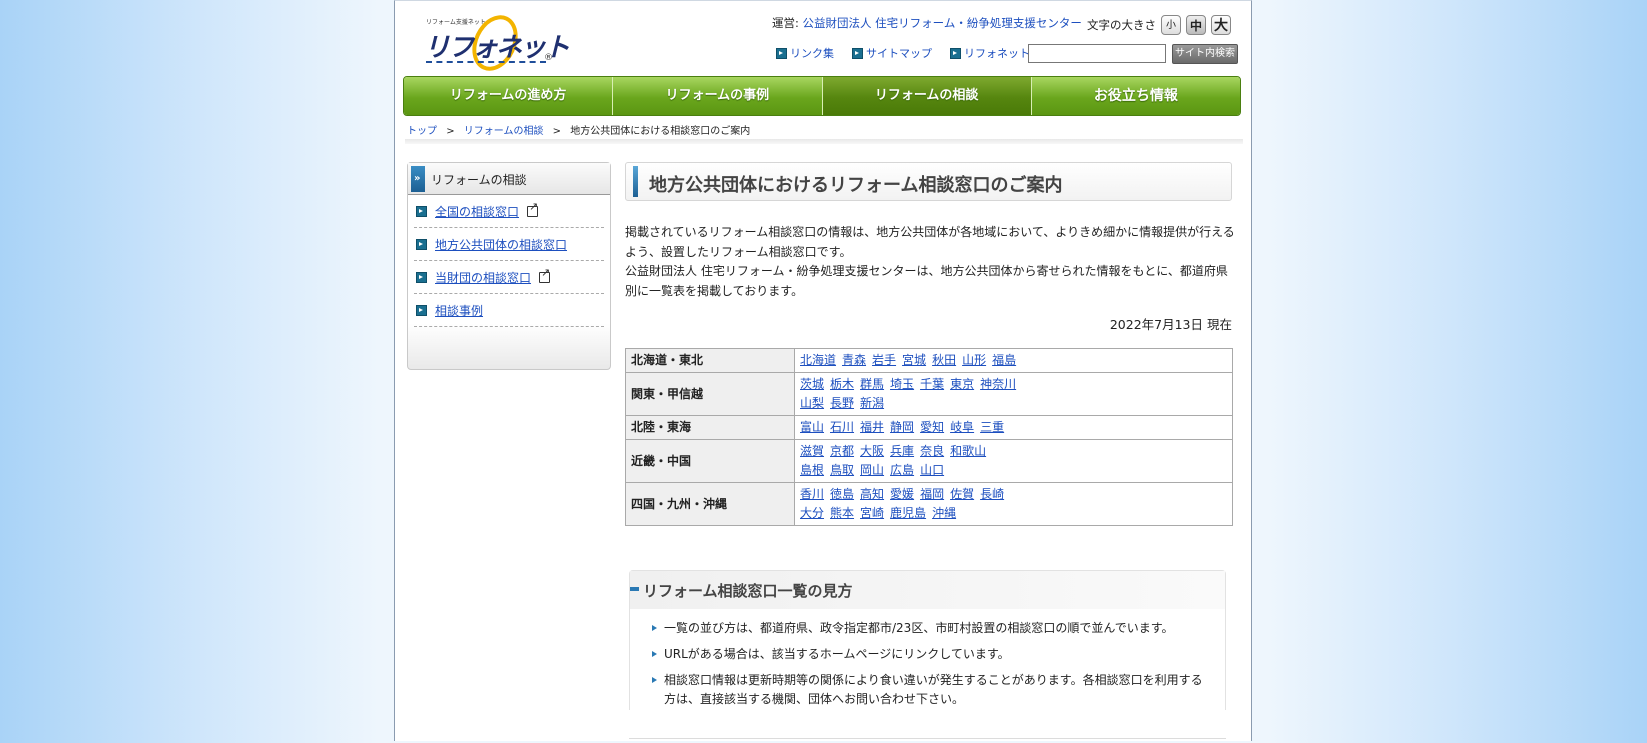 The image size is (1647, 743). Describe the element at coordinates (962, 494) in the screenshot. I see `prefecture-link: 佐賀` at that location.